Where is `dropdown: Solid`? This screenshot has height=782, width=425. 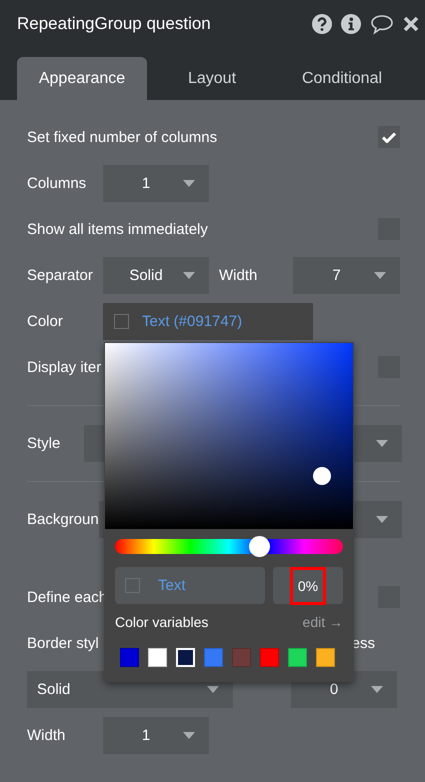
dropdown: Solid is located at coordinates (156, 275).